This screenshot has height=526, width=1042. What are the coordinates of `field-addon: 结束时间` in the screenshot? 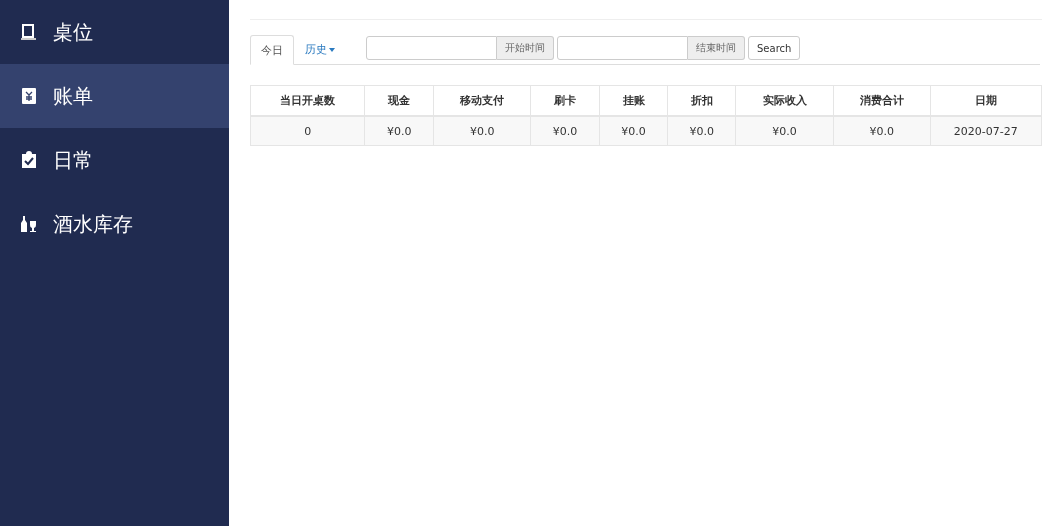 It's located at (716, 48).